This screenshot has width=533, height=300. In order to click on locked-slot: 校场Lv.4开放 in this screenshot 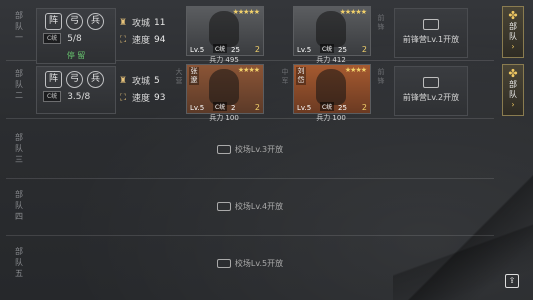, I will do `click(250, 206)`.